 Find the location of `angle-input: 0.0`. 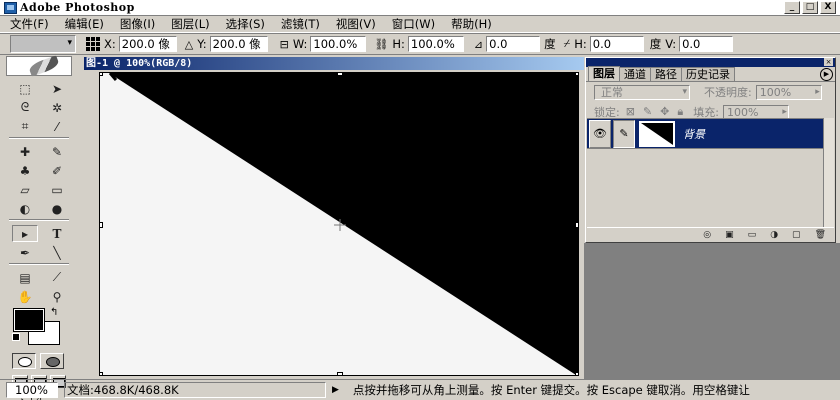

angle-input: 0.0 is located at coordinates (513, 44).